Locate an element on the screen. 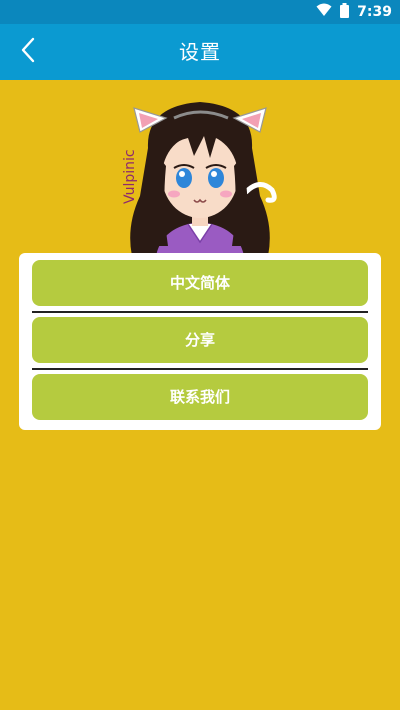 The width and height of the screenshot is (400, 710). status-time: 7:39 is located at coordinates (374, 12).